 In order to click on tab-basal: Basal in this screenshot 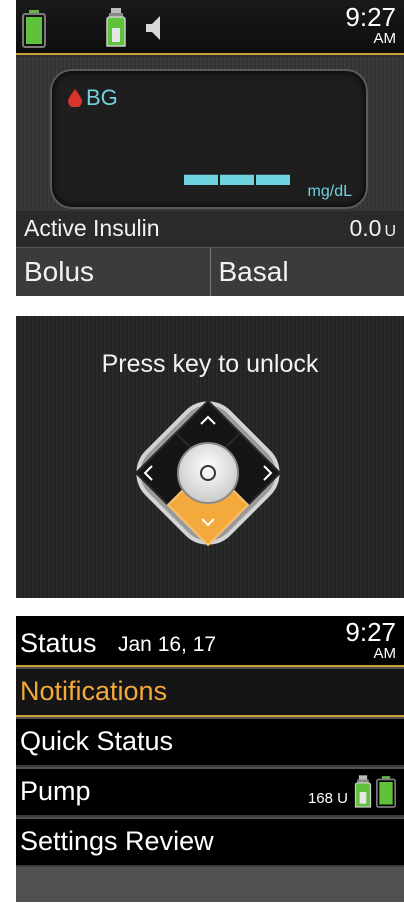, I will do `click(306, 272)`.